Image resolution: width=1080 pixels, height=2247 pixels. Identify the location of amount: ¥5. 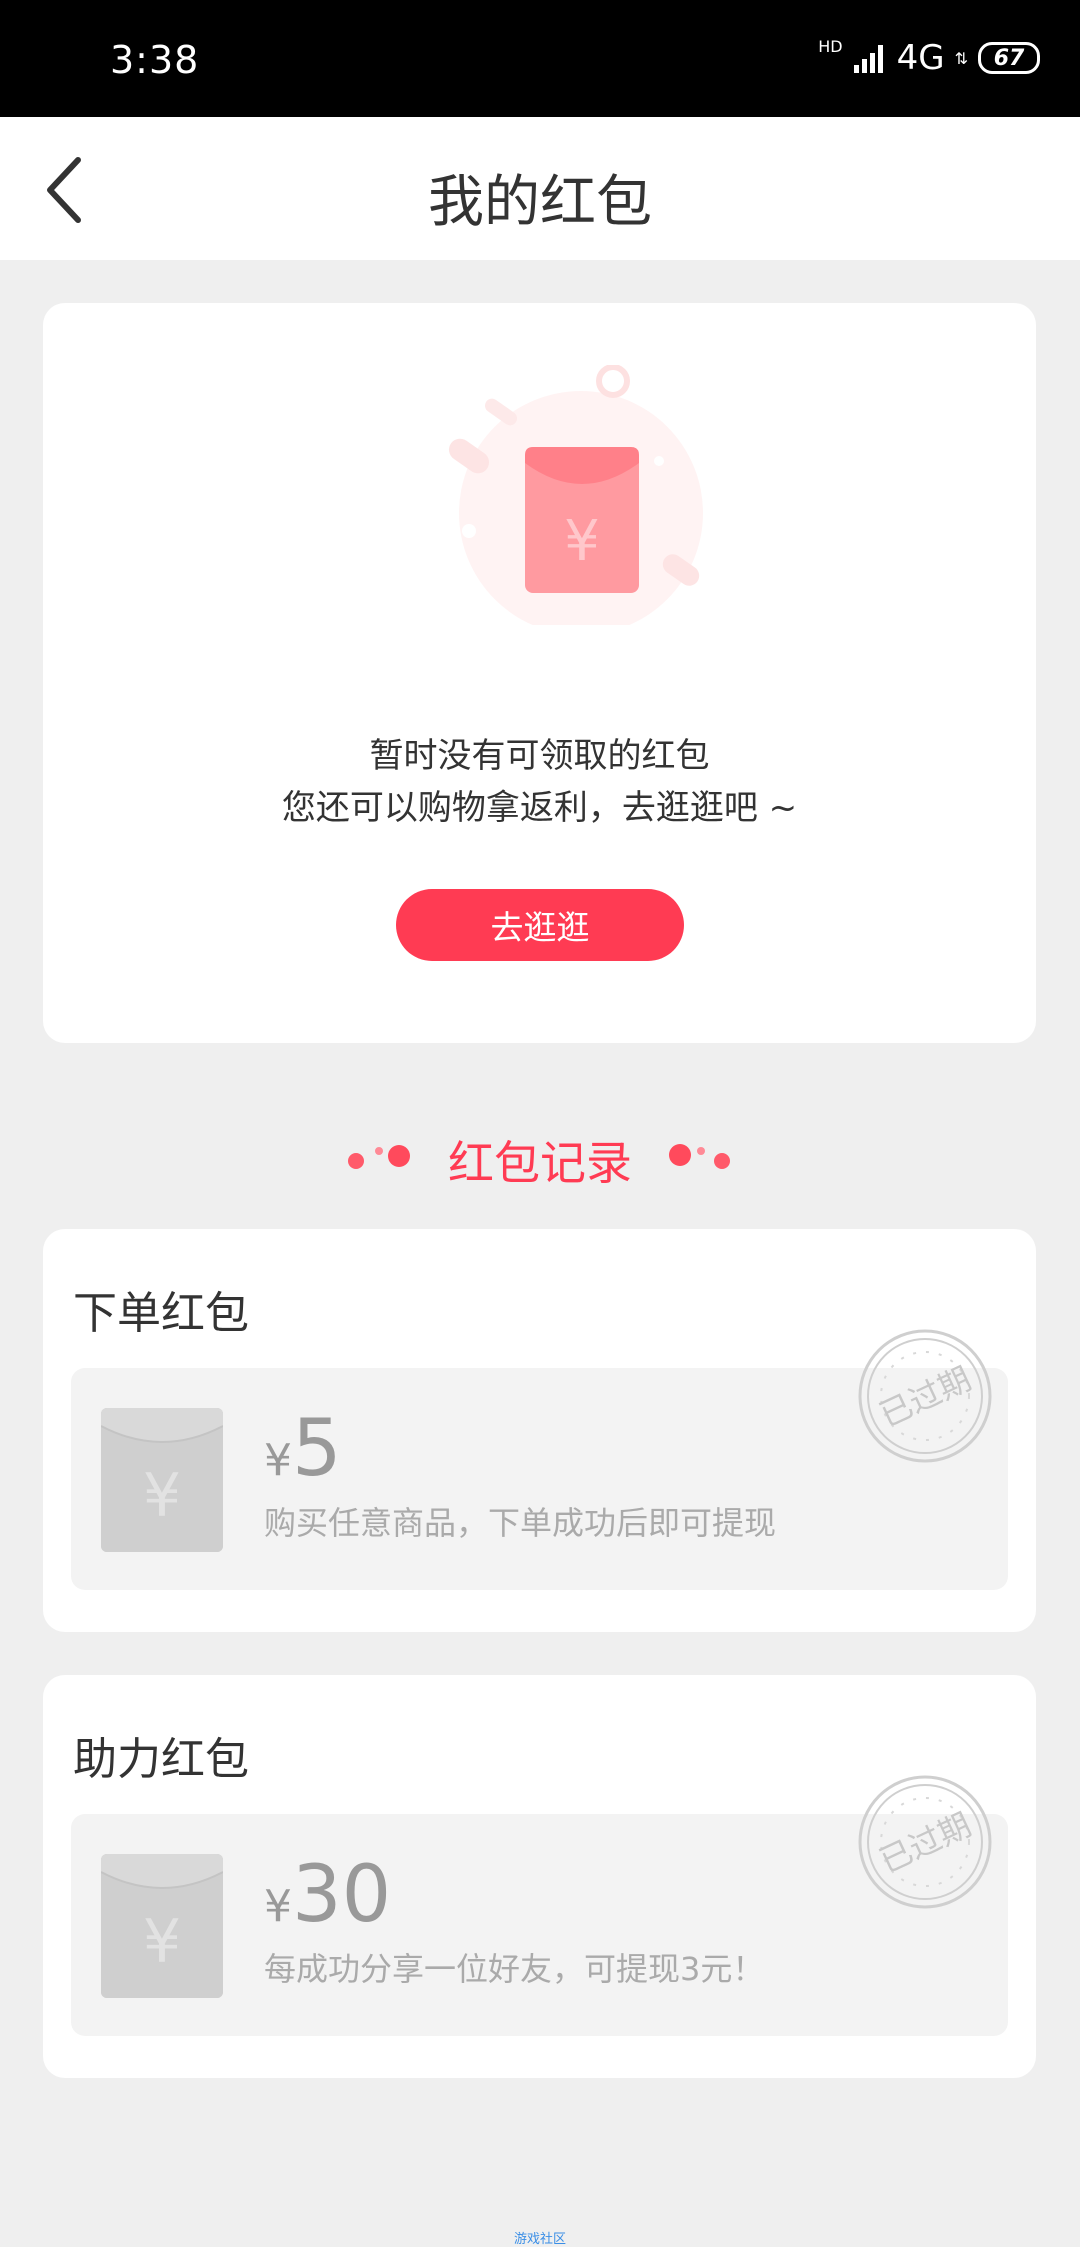
(303, 1449).